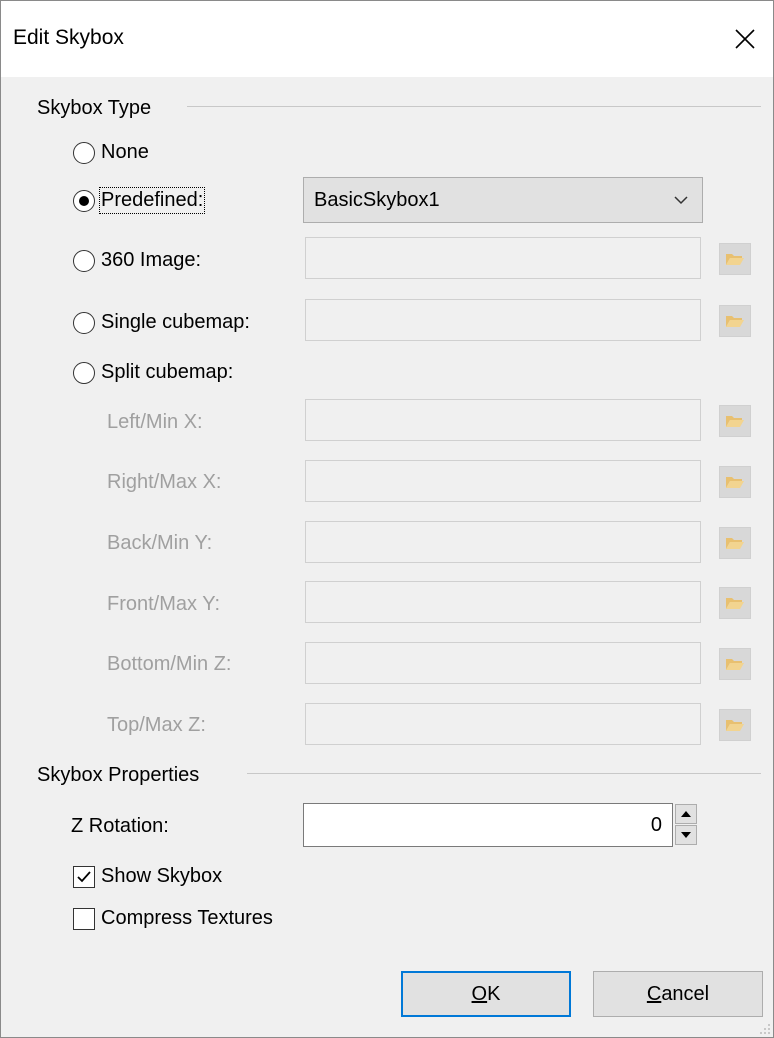  What do you see at coordinates (164, 482) in the screenshot?
I see `right-max-x-label: Right/Max X:` at bounding box center [164, 482].